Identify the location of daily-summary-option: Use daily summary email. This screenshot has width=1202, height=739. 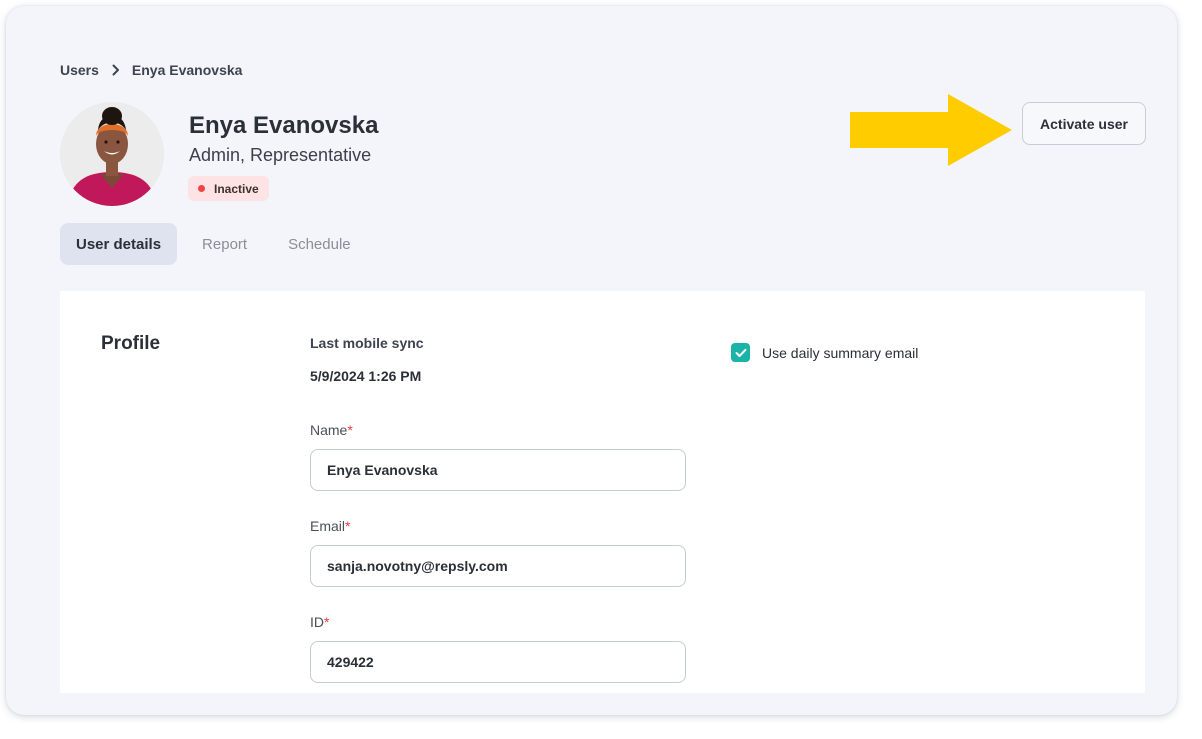
(824, 352).